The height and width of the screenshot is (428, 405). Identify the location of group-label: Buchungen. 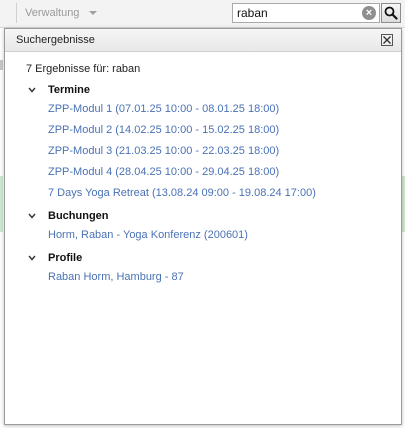
(78, 216).